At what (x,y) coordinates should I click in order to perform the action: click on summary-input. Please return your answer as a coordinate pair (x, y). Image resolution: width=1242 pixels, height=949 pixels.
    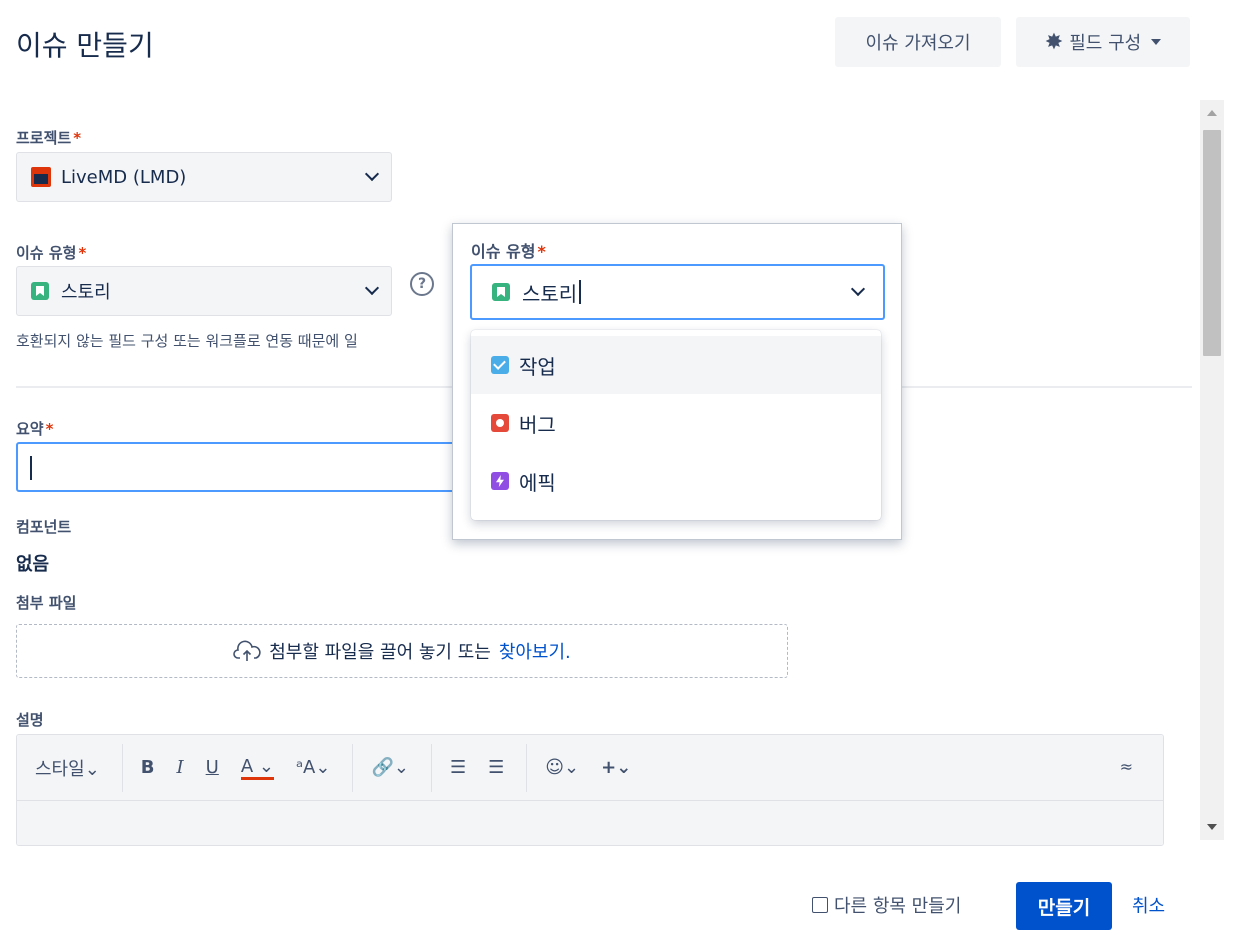
    Looking at the image, I should click on (246, 467).